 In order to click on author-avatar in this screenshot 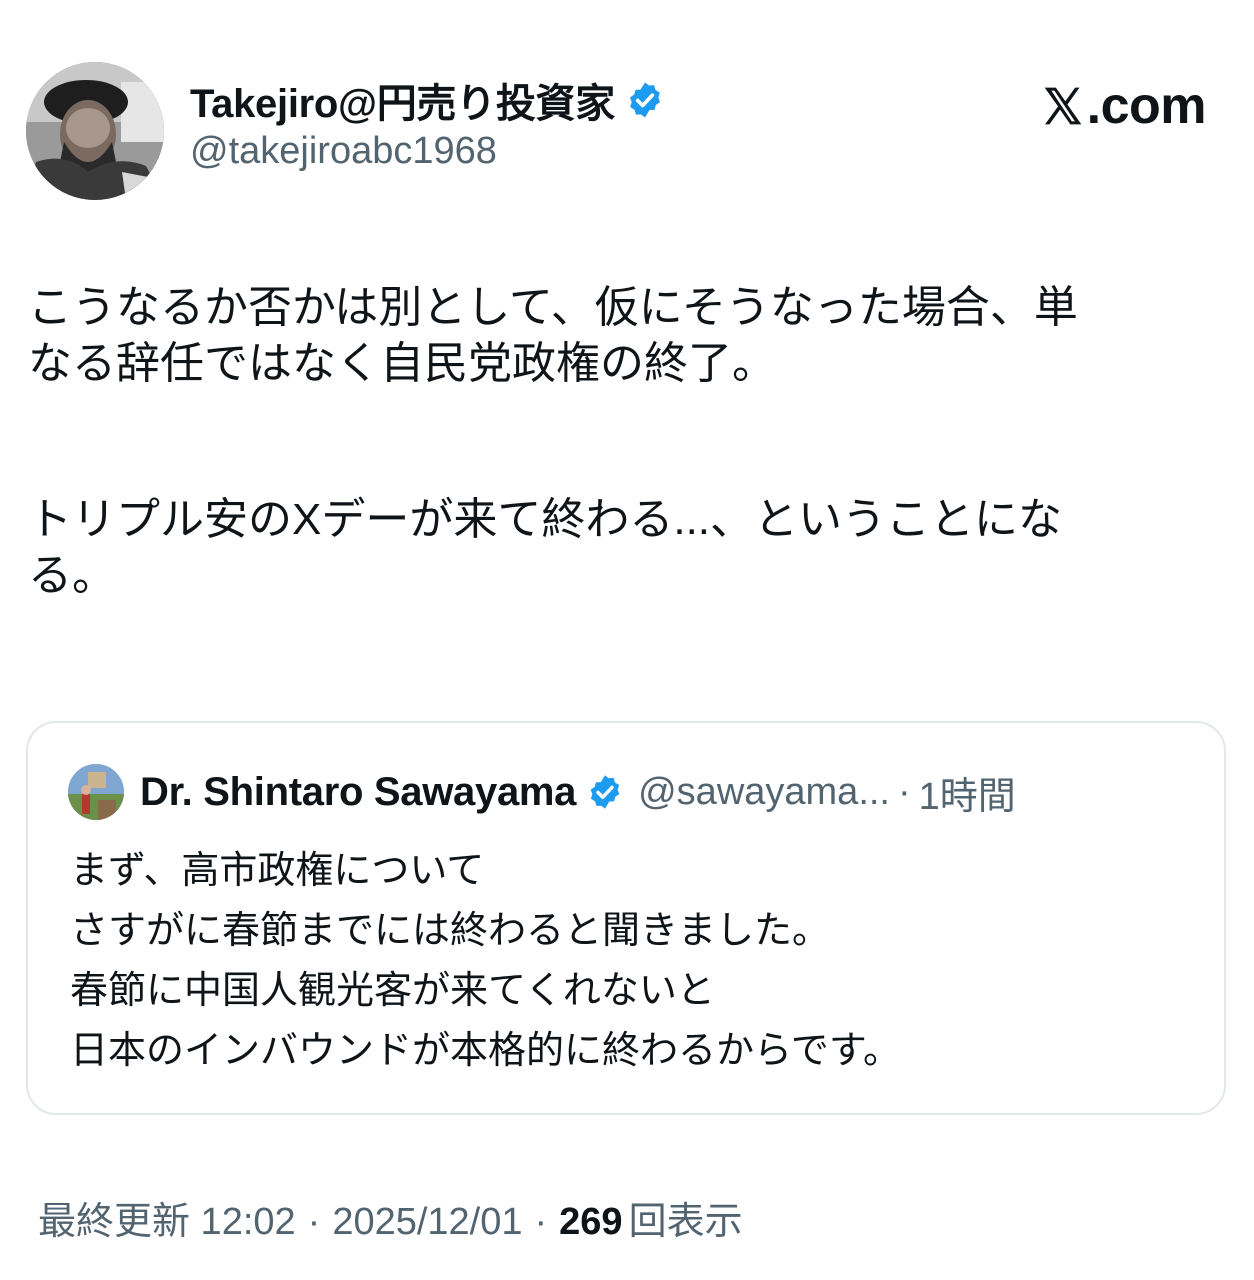, I will do `click(95, 131)`.